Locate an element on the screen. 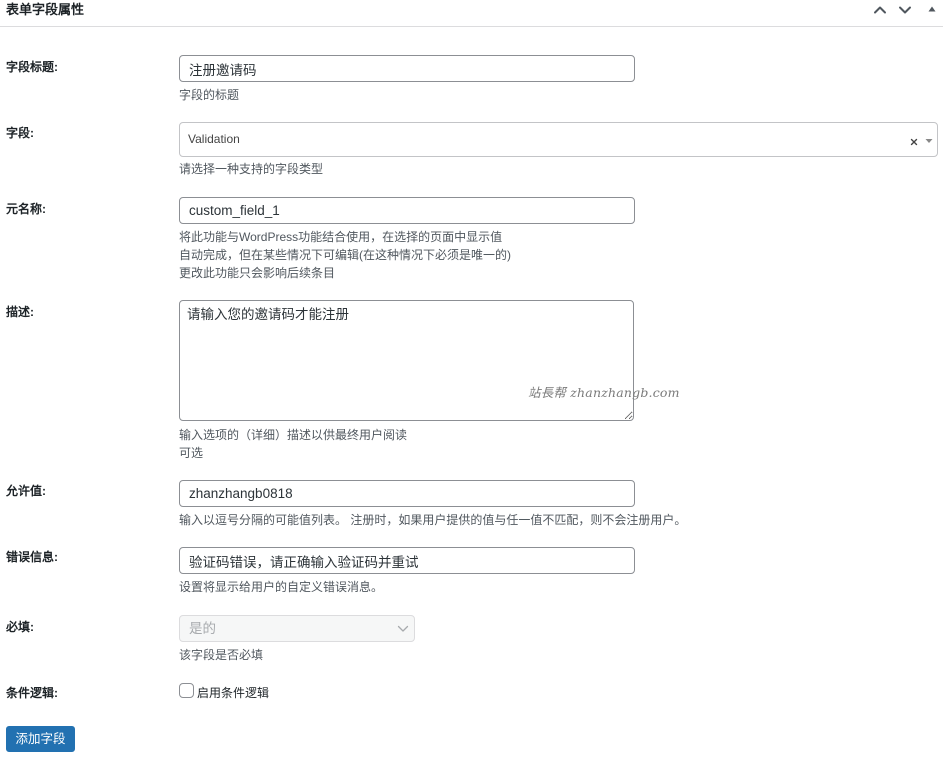  description-textarea: 请输入您的邀请码才能注册 is located at coordinates (406, 360).